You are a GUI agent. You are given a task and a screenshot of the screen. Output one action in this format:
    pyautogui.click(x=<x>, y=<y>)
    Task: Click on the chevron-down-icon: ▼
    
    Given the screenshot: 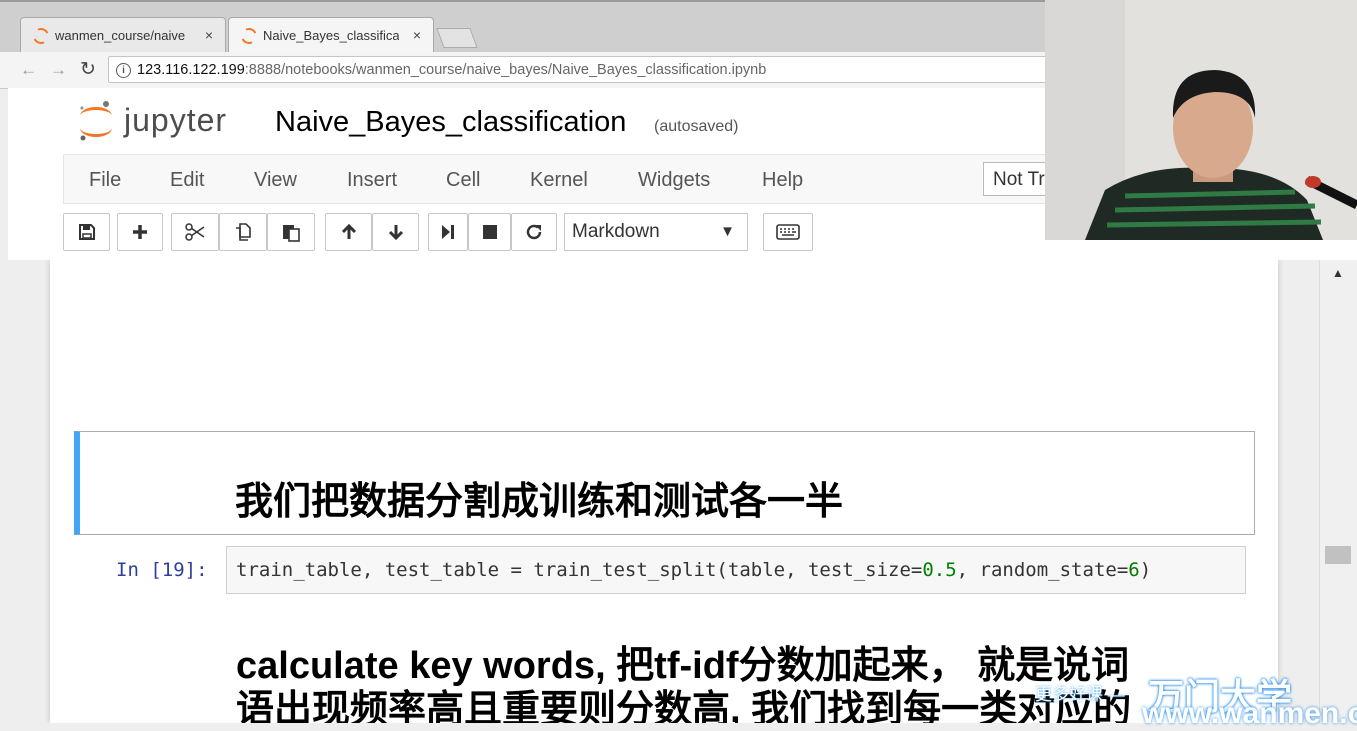 What is the action you would take?
    pyautogui.click(x=727, y=231)
    